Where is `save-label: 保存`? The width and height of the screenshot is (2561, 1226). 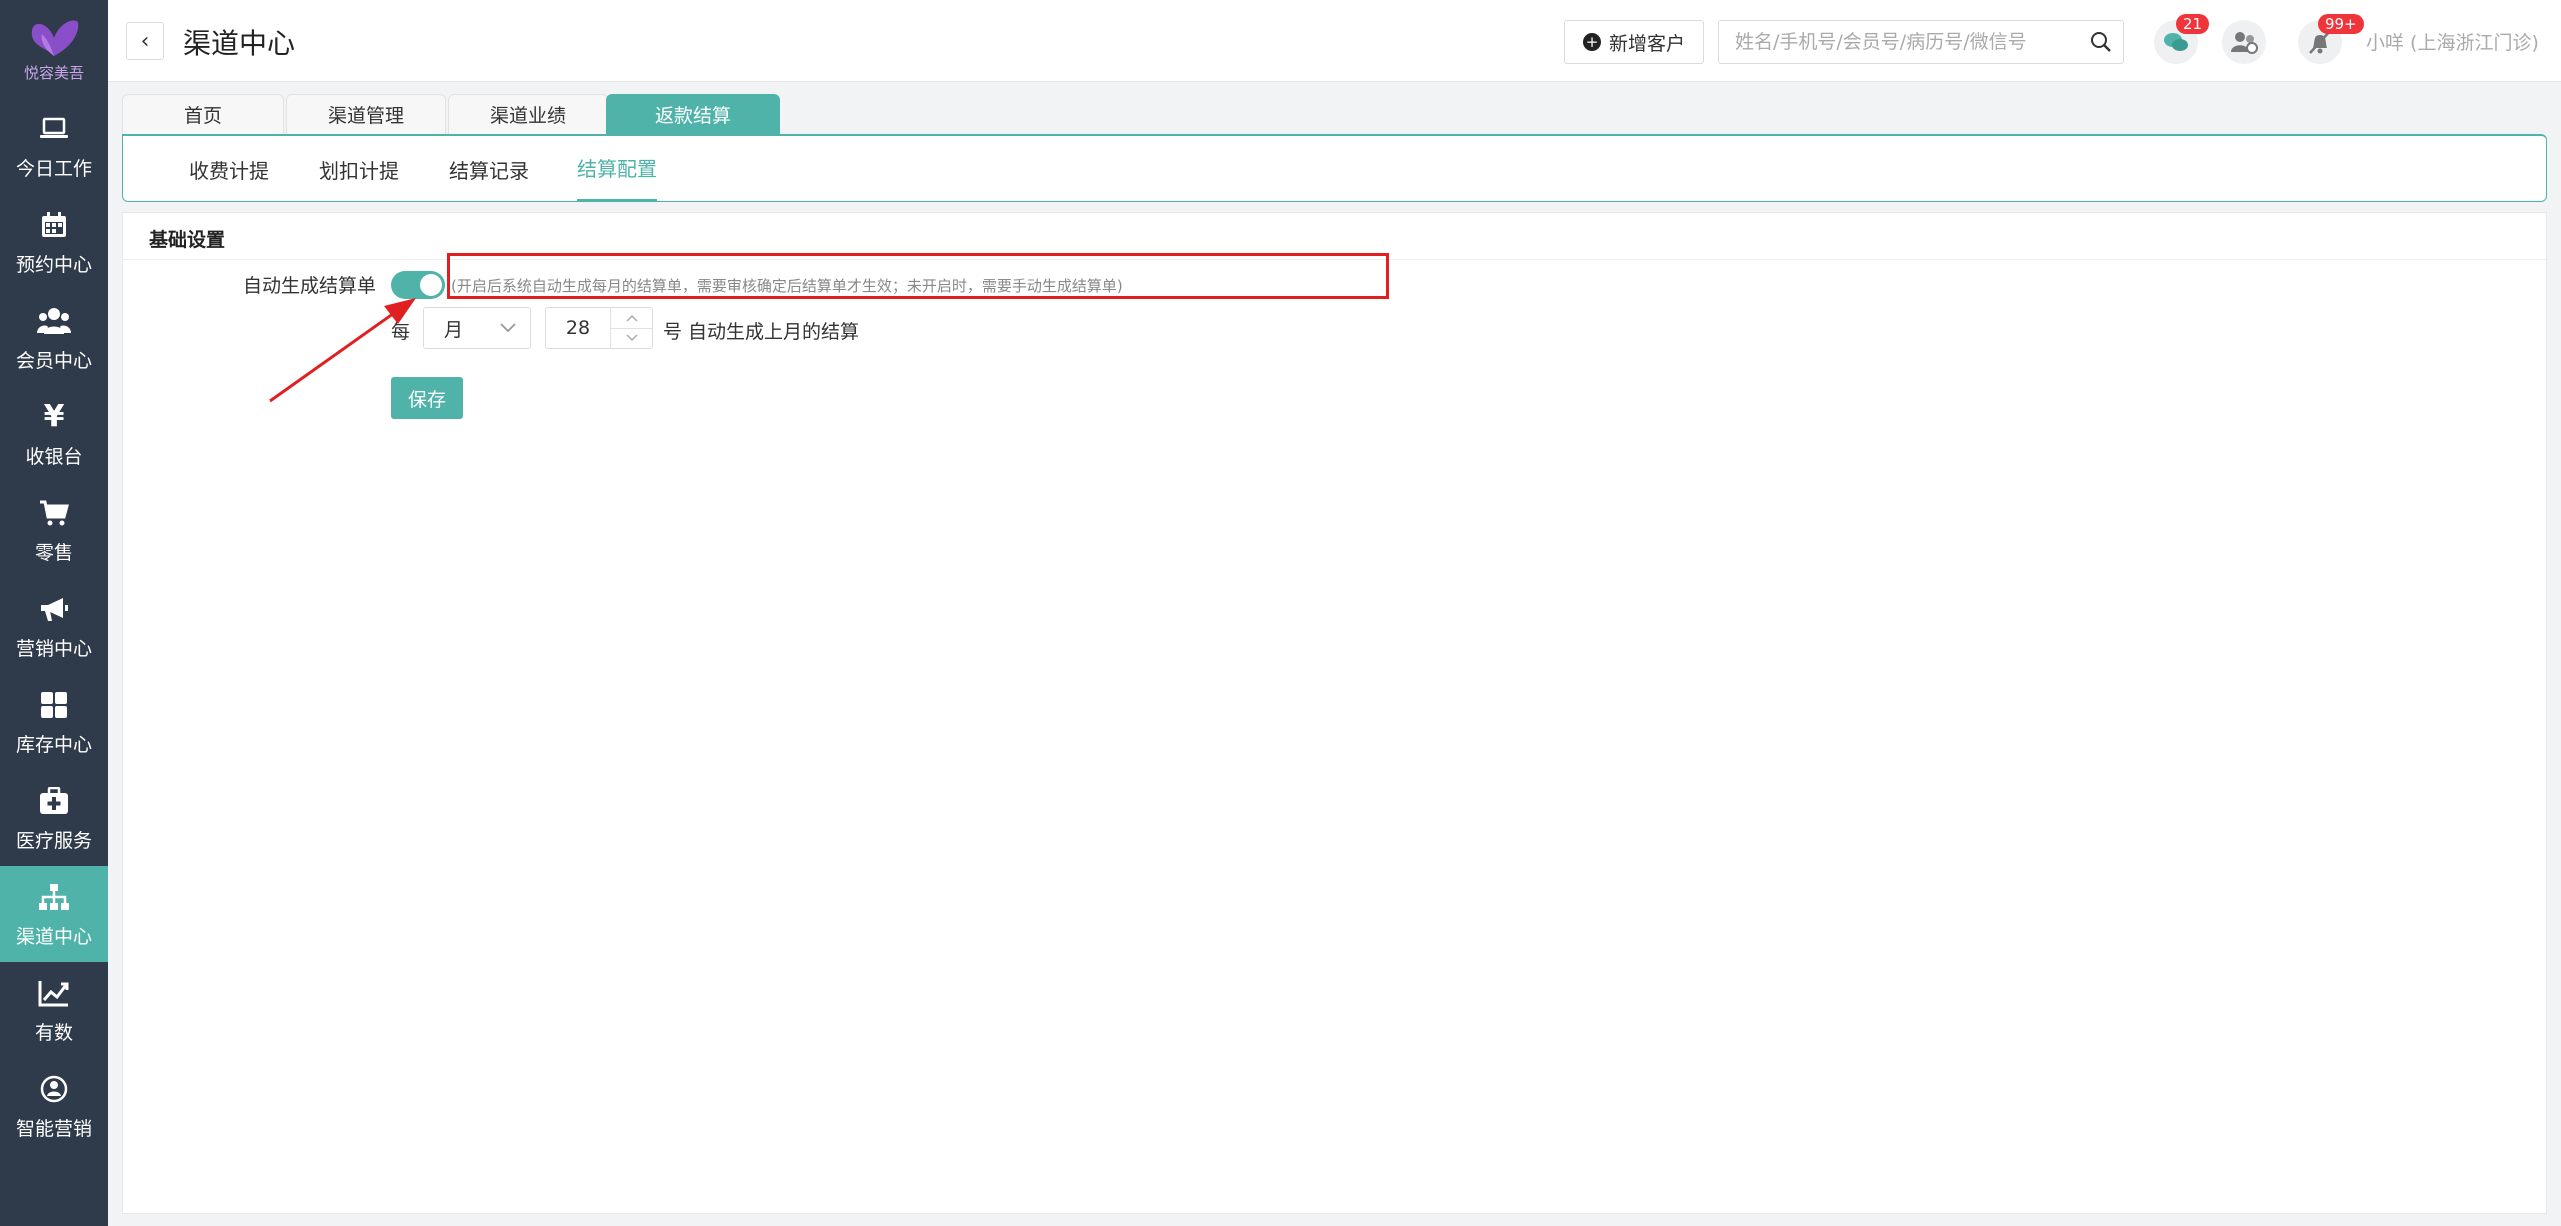
save-label: 保存 is located at coordinates (426, 399).